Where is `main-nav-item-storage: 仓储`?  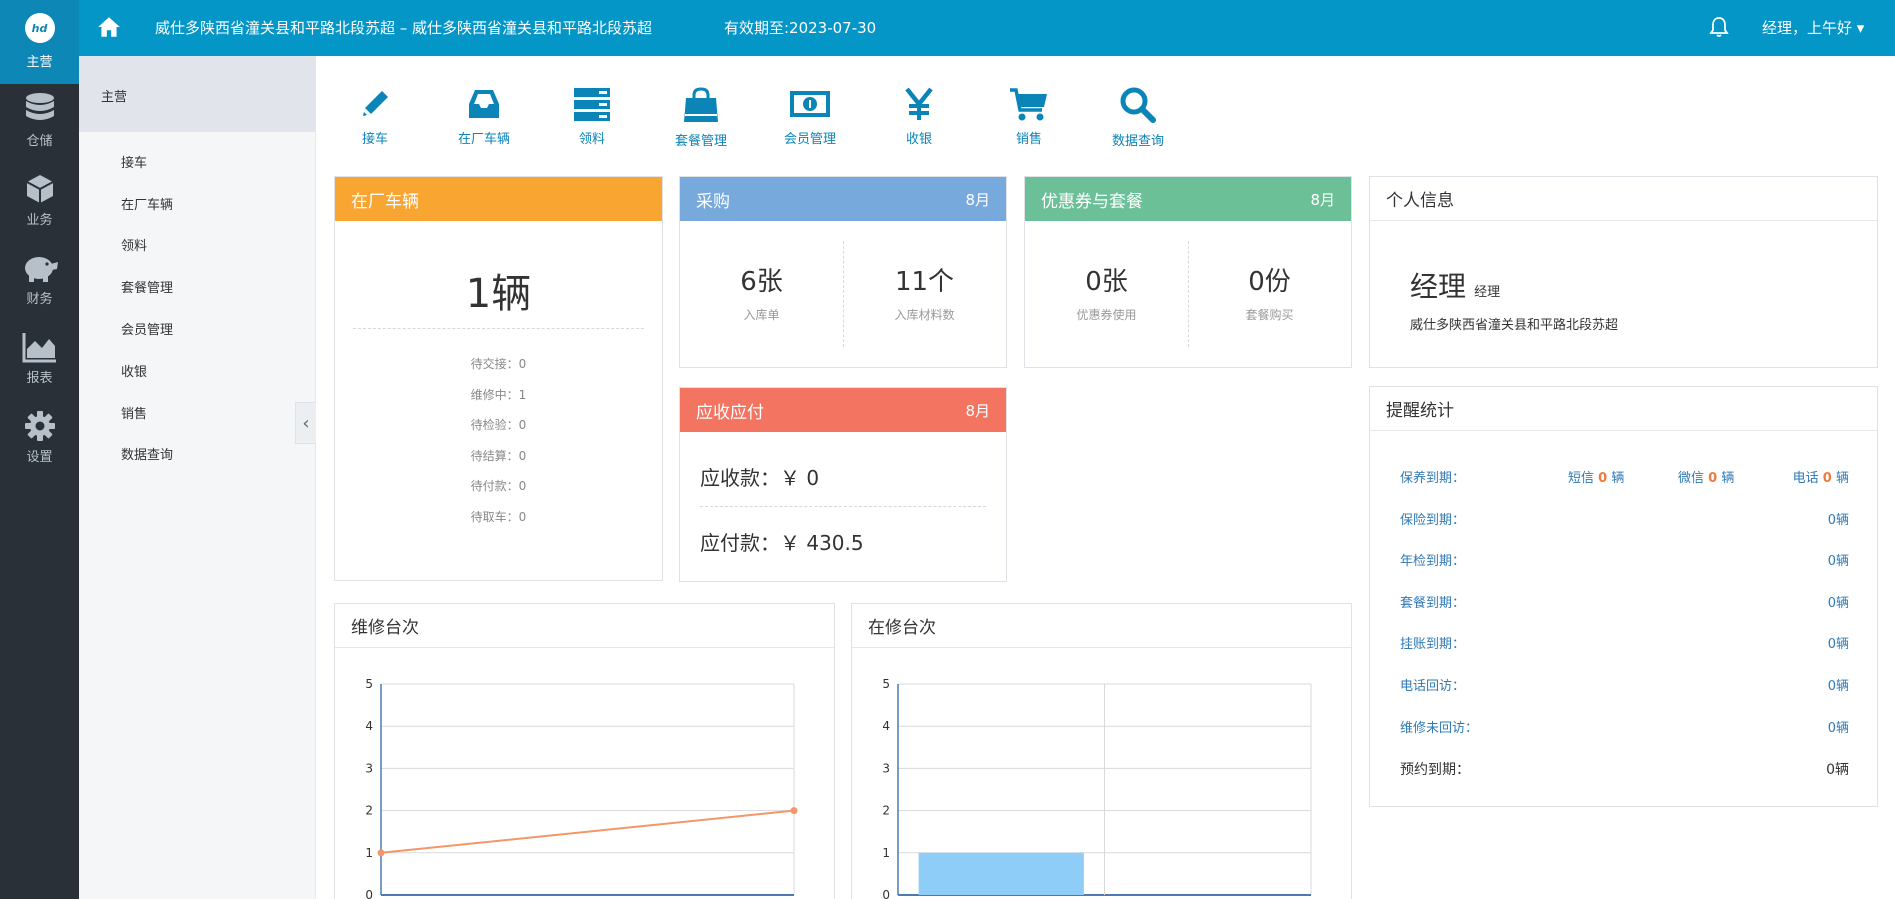 main-nav-item-storage: 仓储 is located at coordinates (39, 120).